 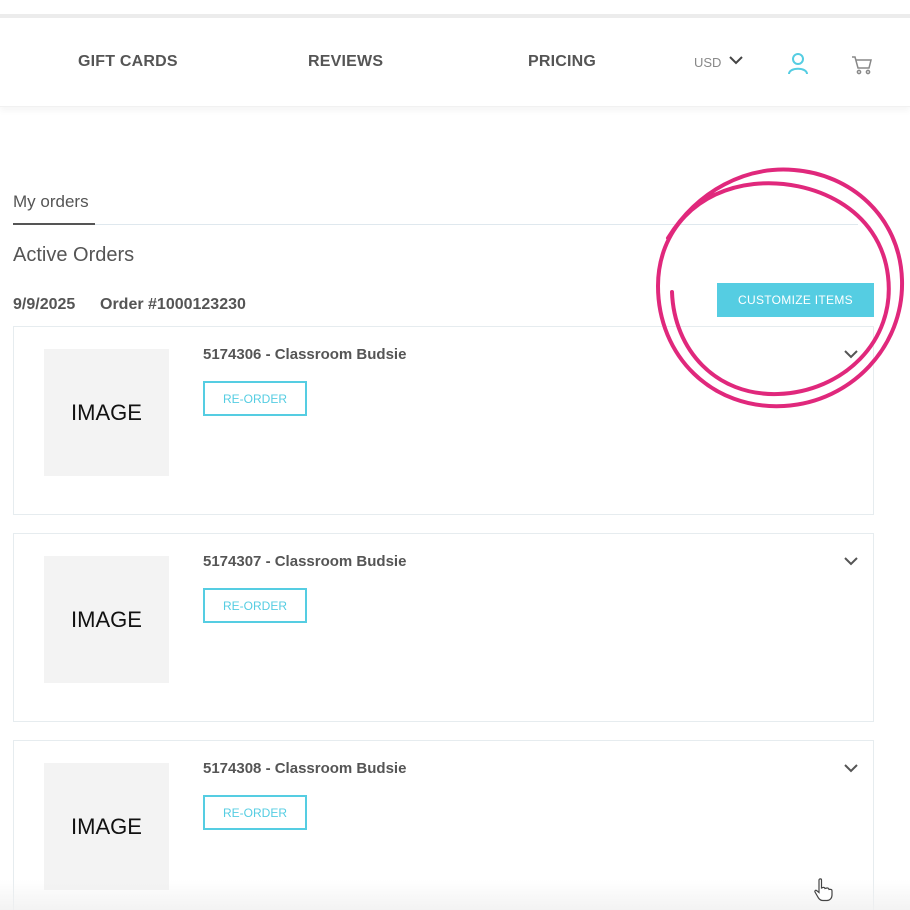 What do you see at coordinates (74, 255) in the screenshot?
I see `section-title: Active Orders` at bounding box center [74, 255].